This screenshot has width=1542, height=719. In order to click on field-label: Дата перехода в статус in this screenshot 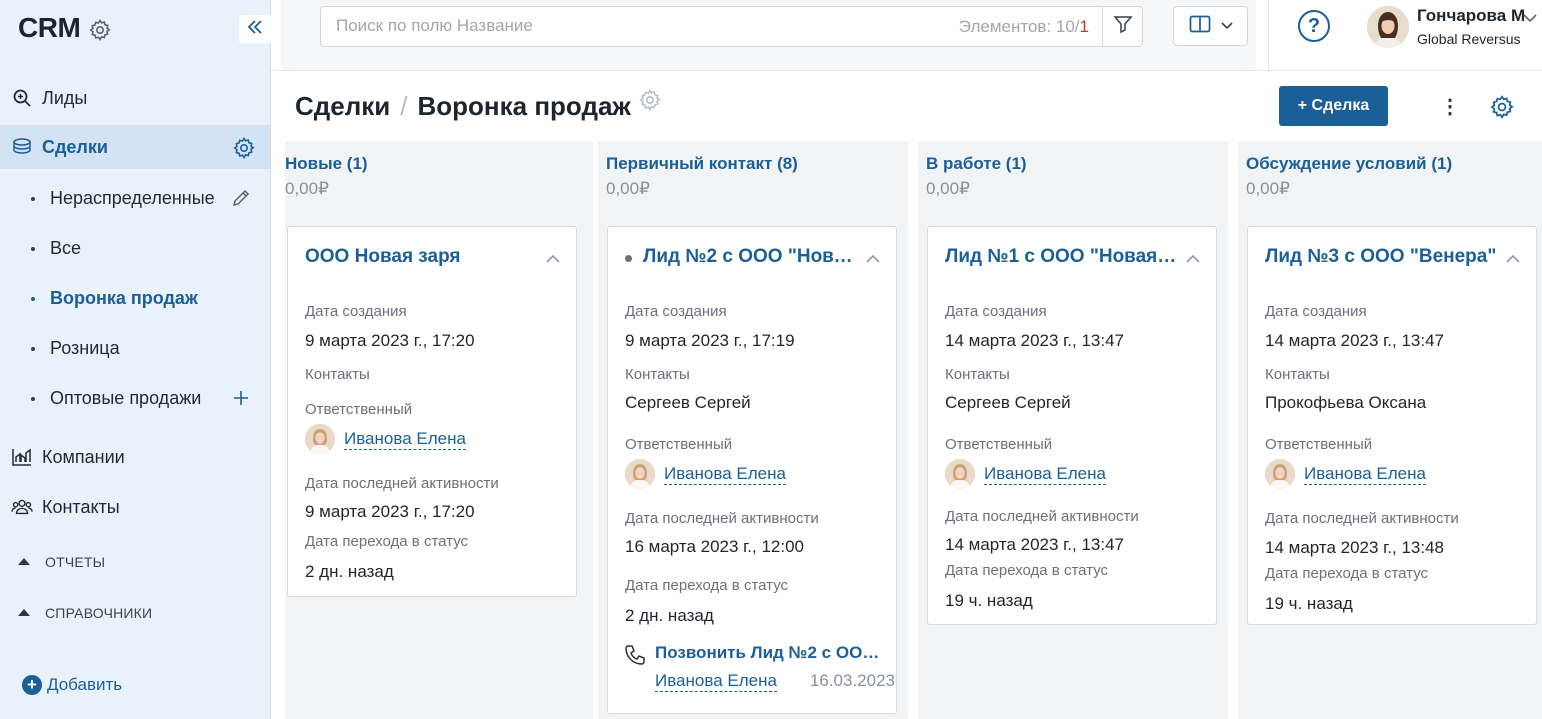, I will do `click(1027, 570)`.